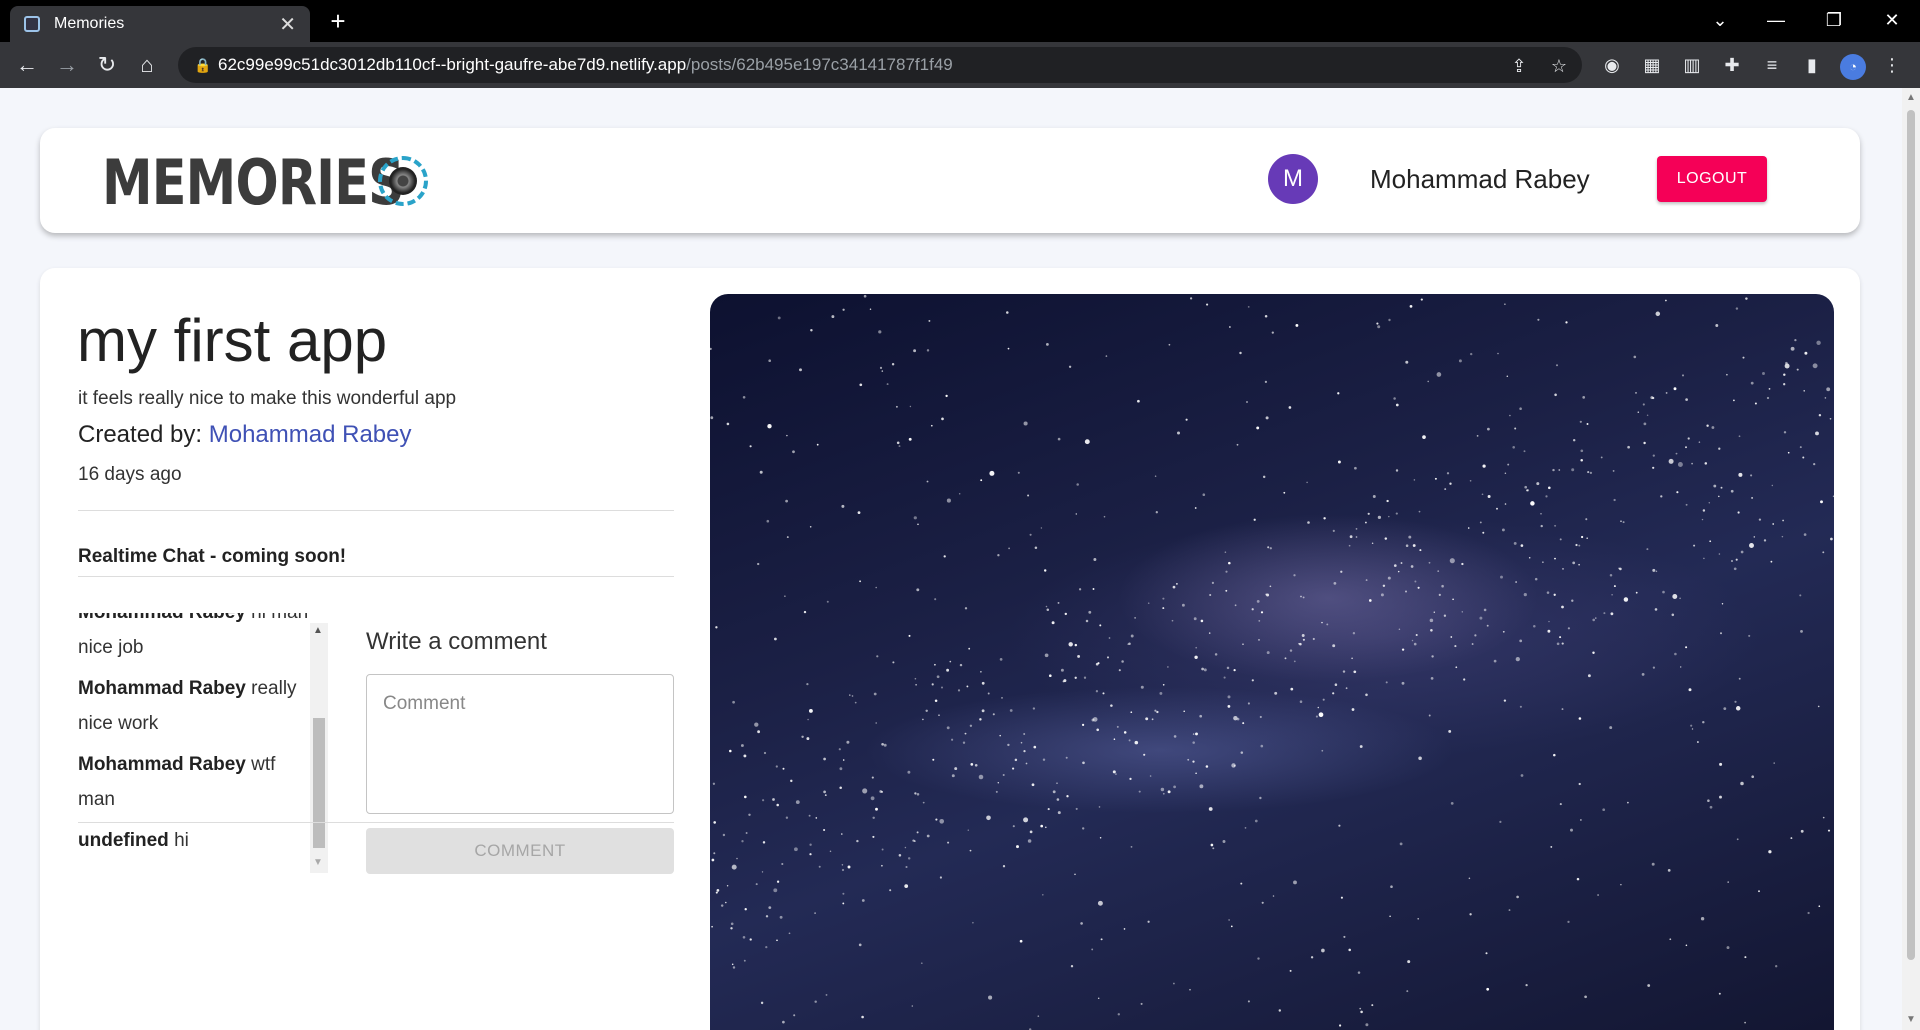  Describe the element at coordinates (1720, 21) in the screenshot. I see `tab-search-icon: ⌄` at that location.